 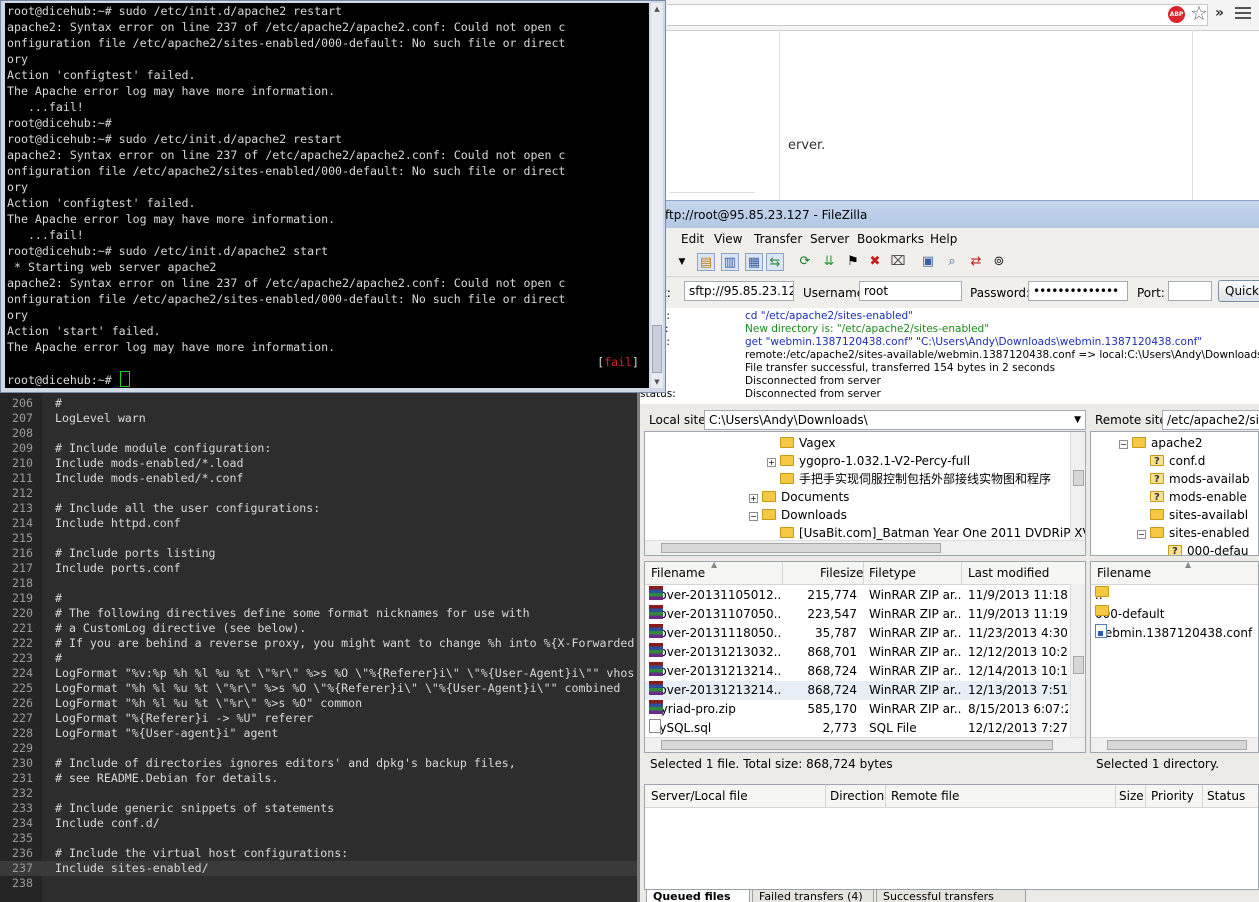 What do you see at coordinates (1174, 614) in the screenshot?
I see `file-row: 000-default` at bounding box center [1174, 614].